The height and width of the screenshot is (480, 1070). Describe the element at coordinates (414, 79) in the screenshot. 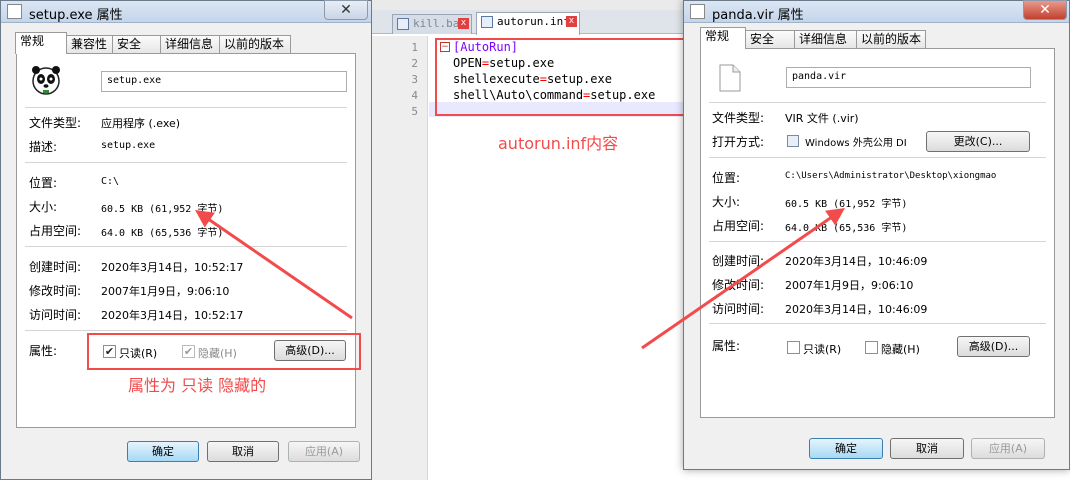

I see `line-number: 3` at that location.